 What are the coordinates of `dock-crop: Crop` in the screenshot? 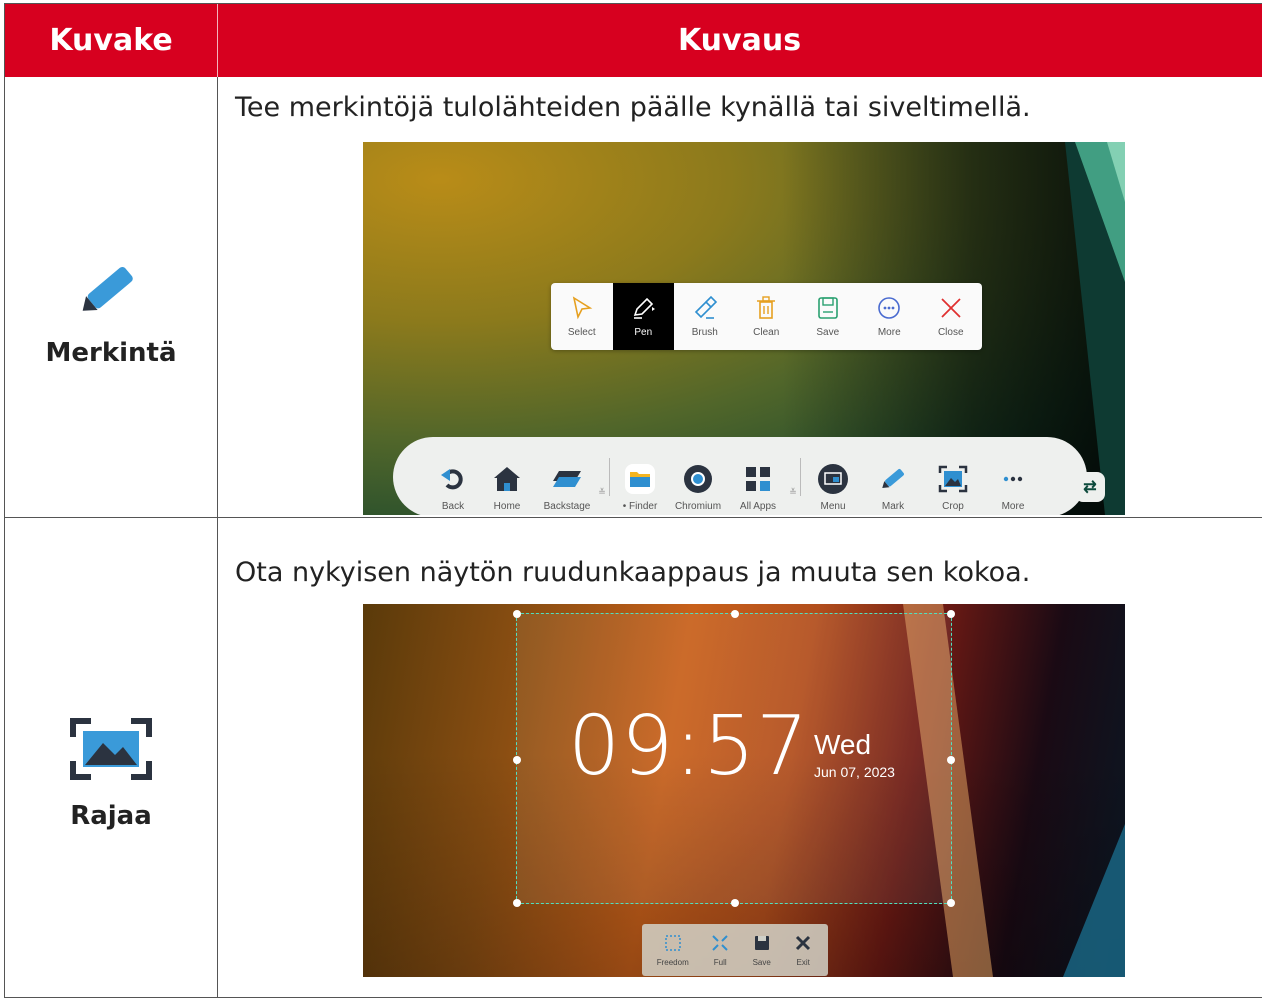 It's located at (953, 477).